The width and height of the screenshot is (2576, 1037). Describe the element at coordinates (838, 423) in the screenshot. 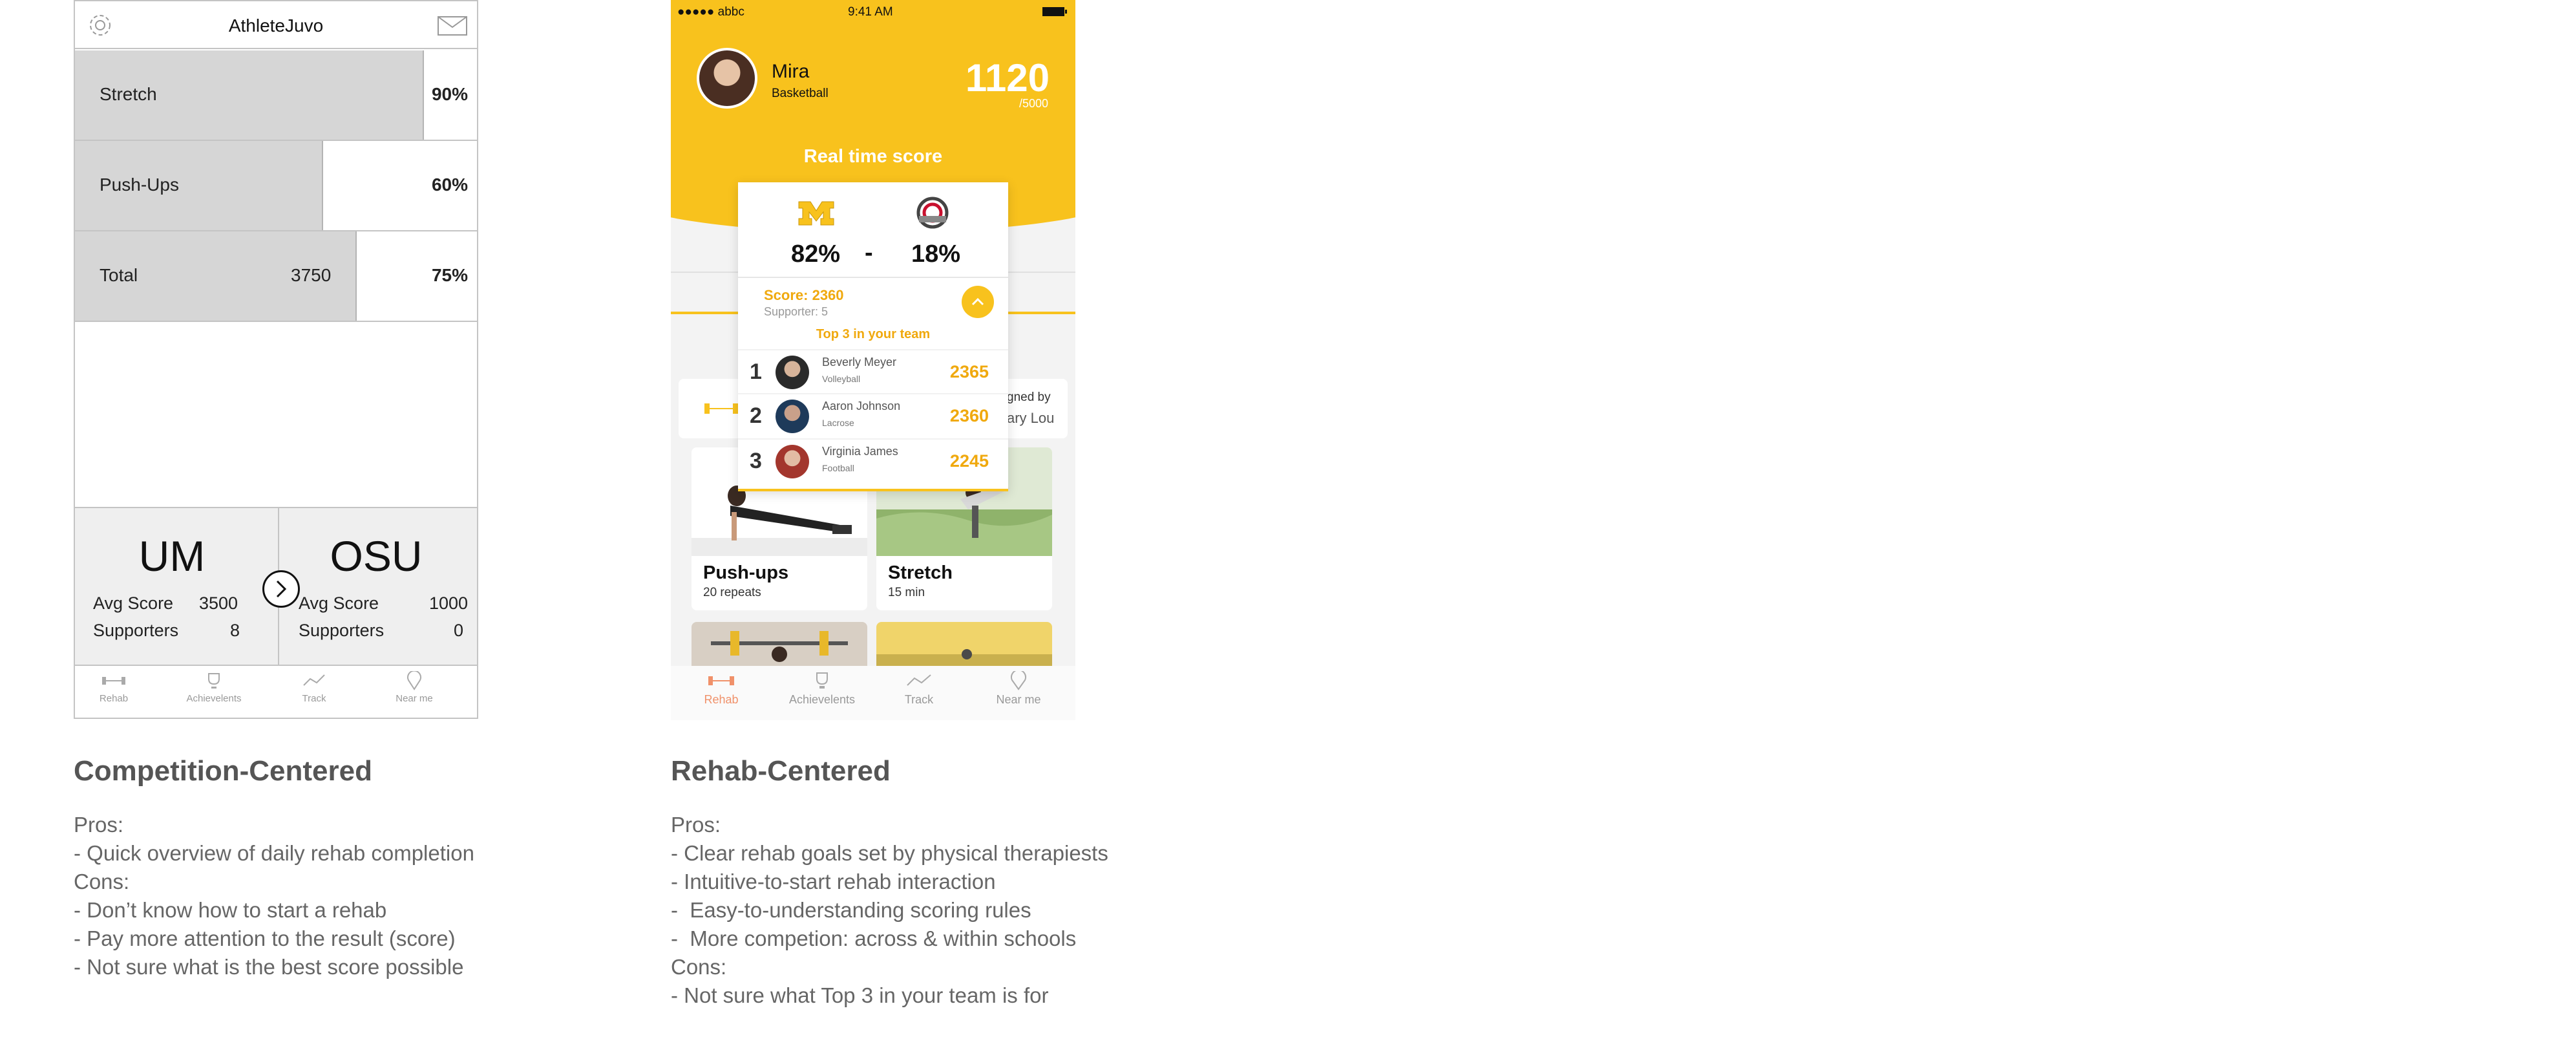

I see `ranking-sport: Lacrose` at that location.